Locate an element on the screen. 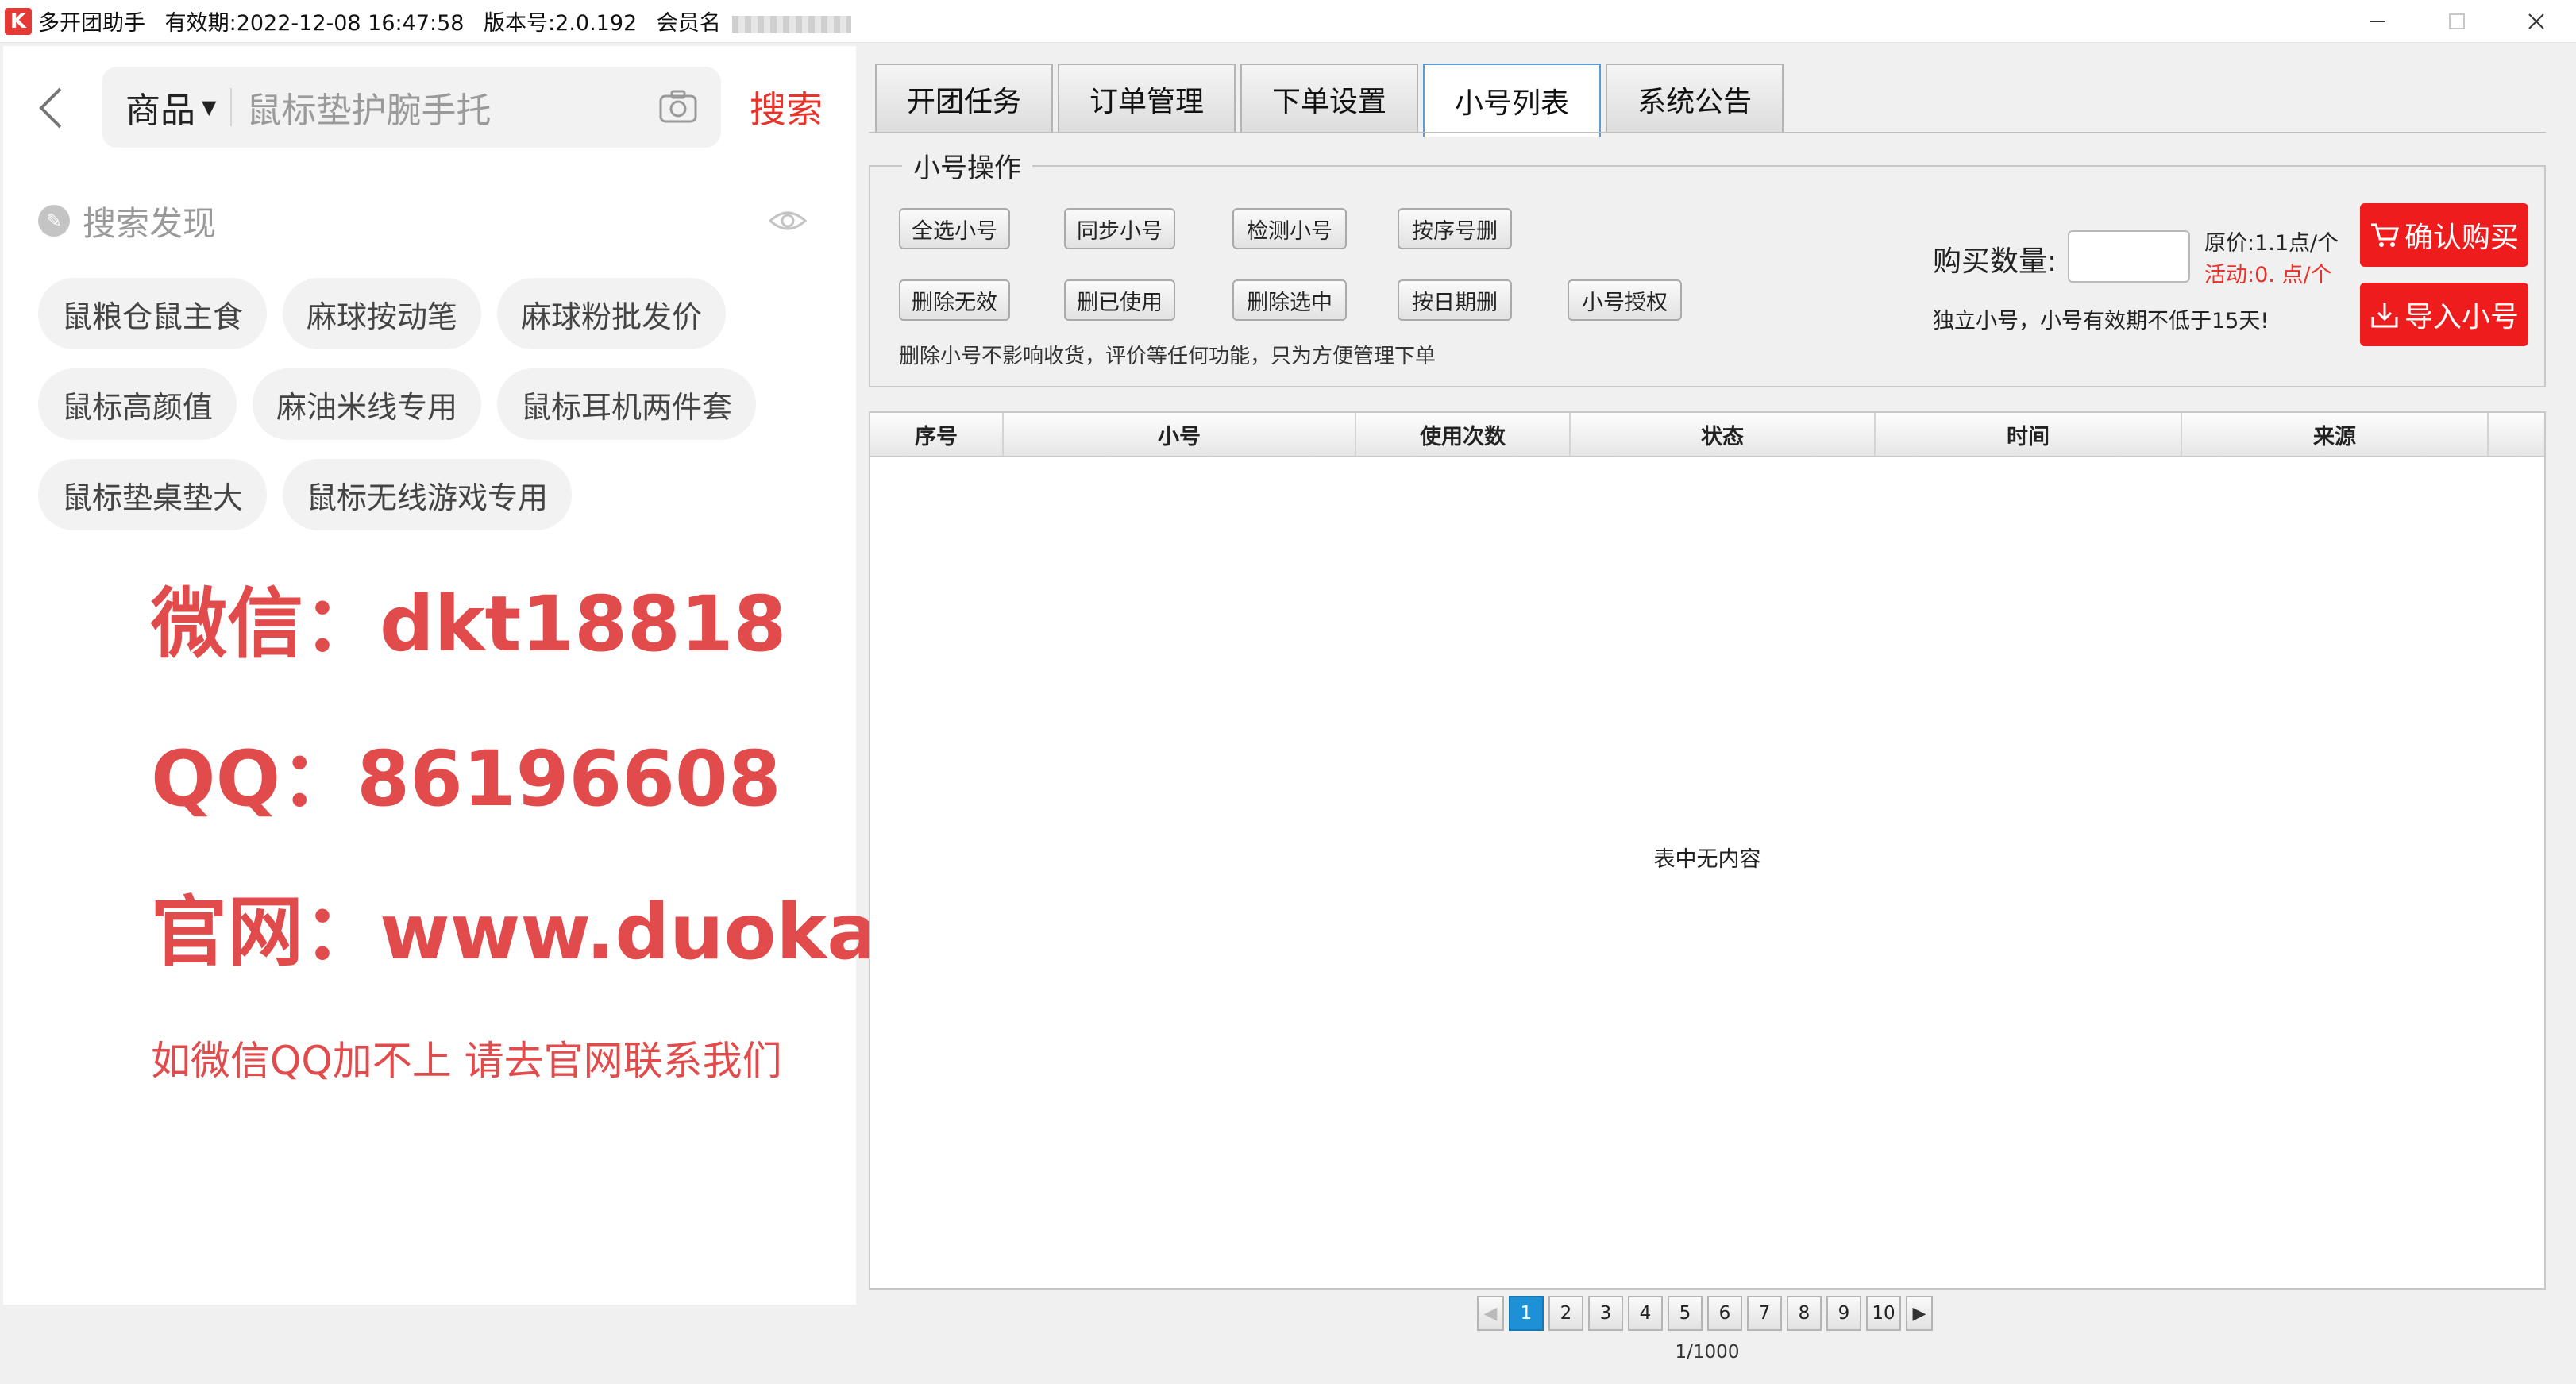 This screenshot has height=1384, width=2576. chip-row: 鼠标垫桌垫大 鼠标无线游戏专用 is located at coordinates (435, 495).